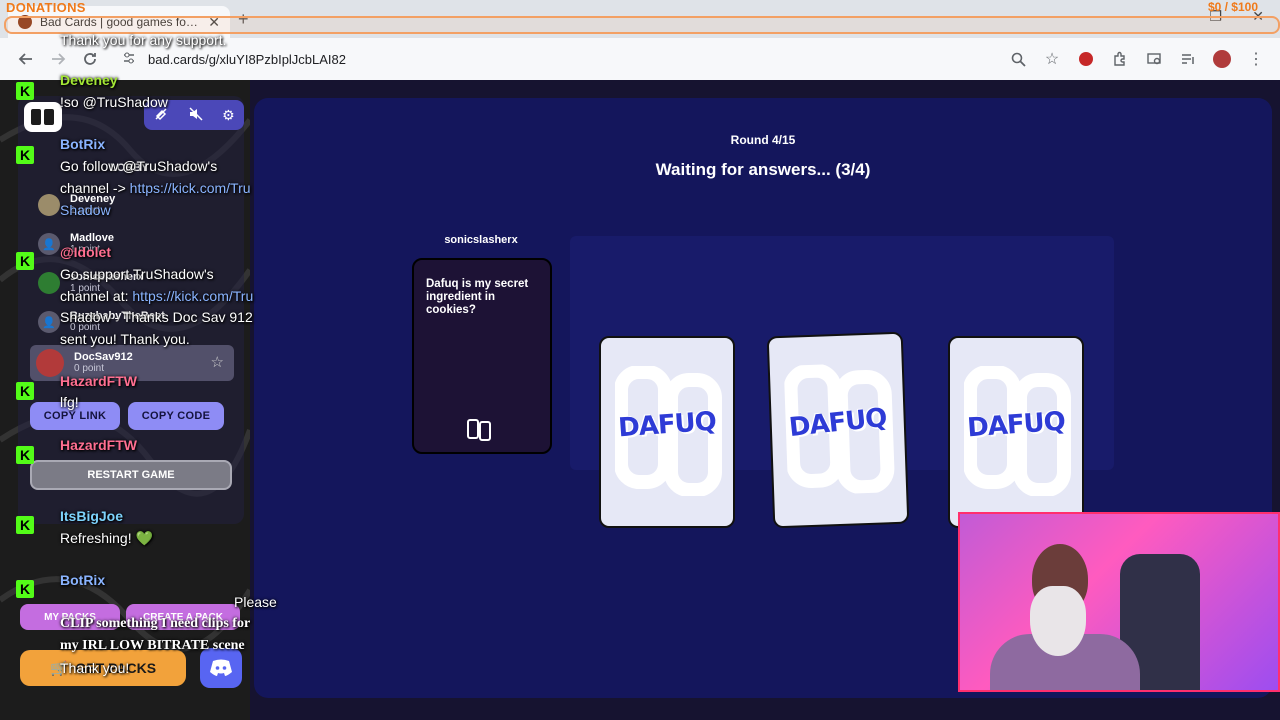 This screenshot has height=720, width=1280. I want to click on audio-settings-bar: ⚙, so click(194, 115).